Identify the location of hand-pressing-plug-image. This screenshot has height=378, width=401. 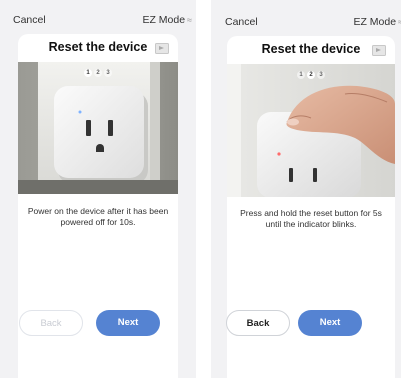
(311, 130).